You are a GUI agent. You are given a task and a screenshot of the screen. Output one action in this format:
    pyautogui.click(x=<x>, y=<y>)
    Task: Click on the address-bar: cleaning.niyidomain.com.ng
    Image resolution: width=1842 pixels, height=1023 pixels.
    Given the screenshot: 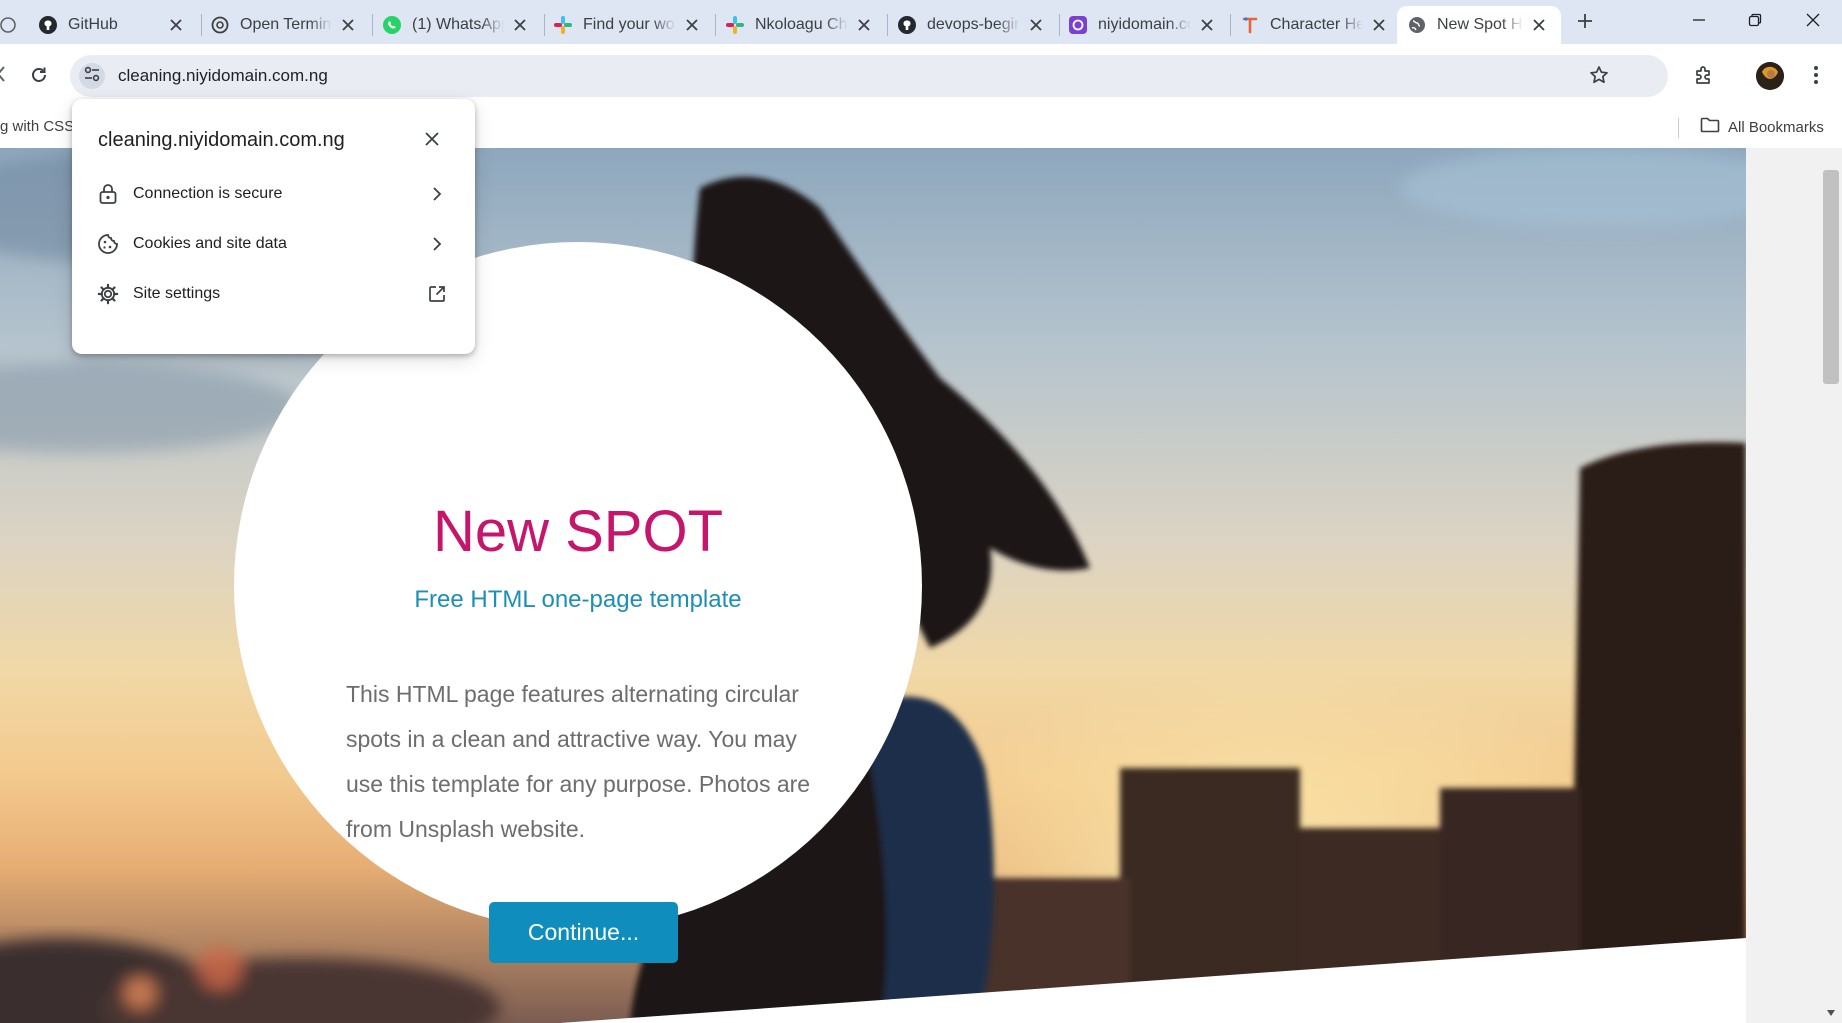 What is the action you would take?
    pyautogui.click(x=869, y=76)
    